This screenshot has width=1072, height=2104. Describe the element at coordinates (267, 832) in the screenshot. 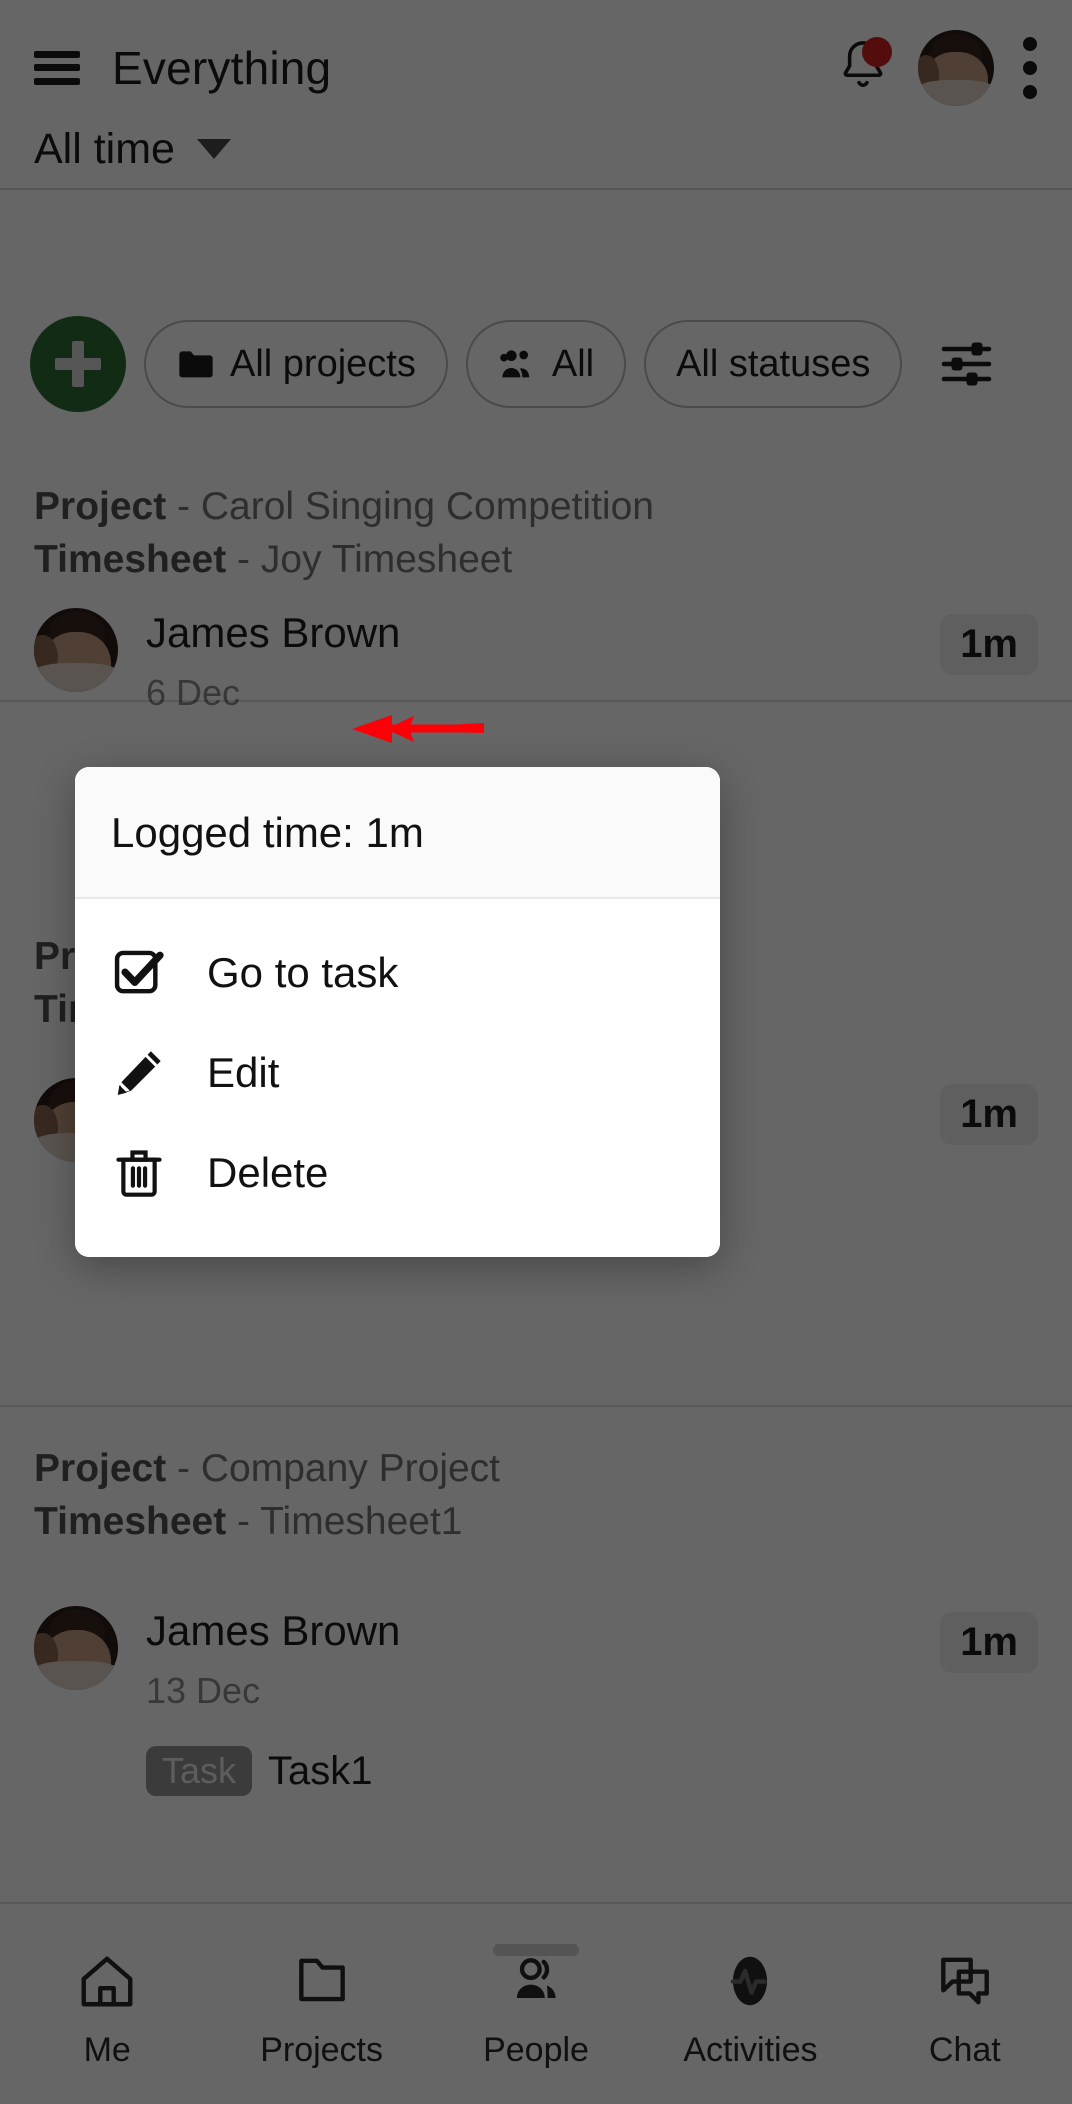

I see `dialog-title: Logged time: 1m` at that location.